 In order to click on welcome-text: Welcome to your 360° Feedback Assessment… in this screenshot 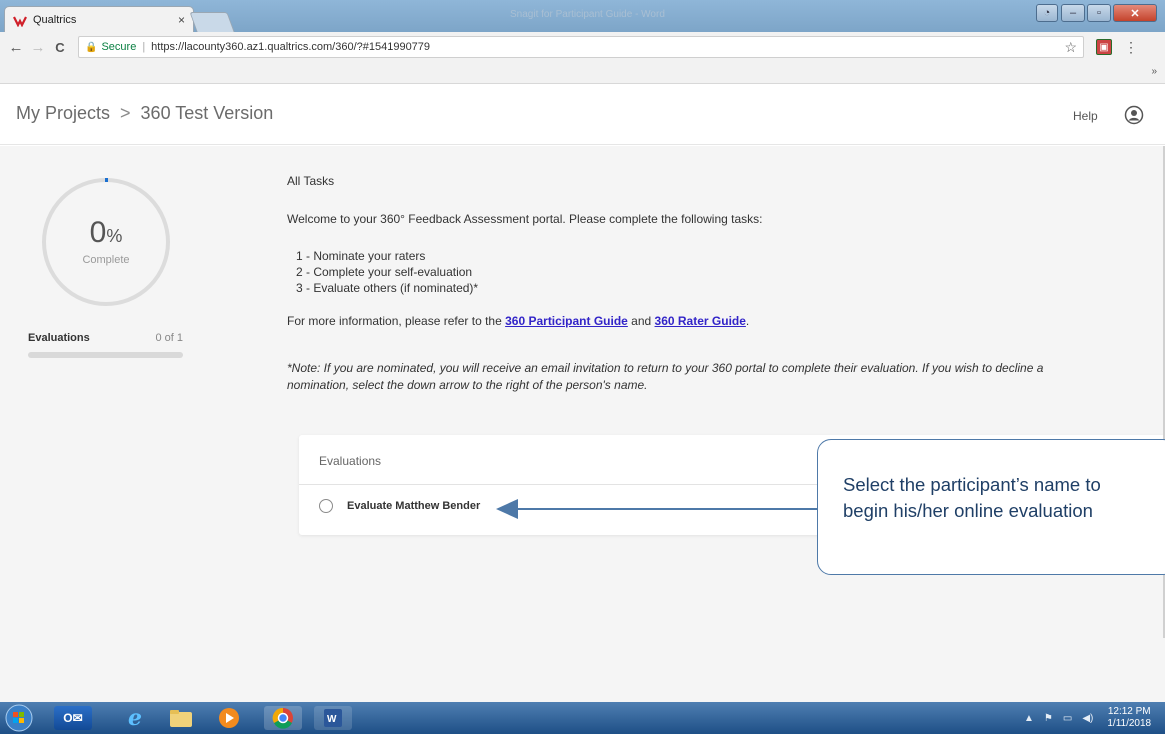, I will do `click(525, 219)`.